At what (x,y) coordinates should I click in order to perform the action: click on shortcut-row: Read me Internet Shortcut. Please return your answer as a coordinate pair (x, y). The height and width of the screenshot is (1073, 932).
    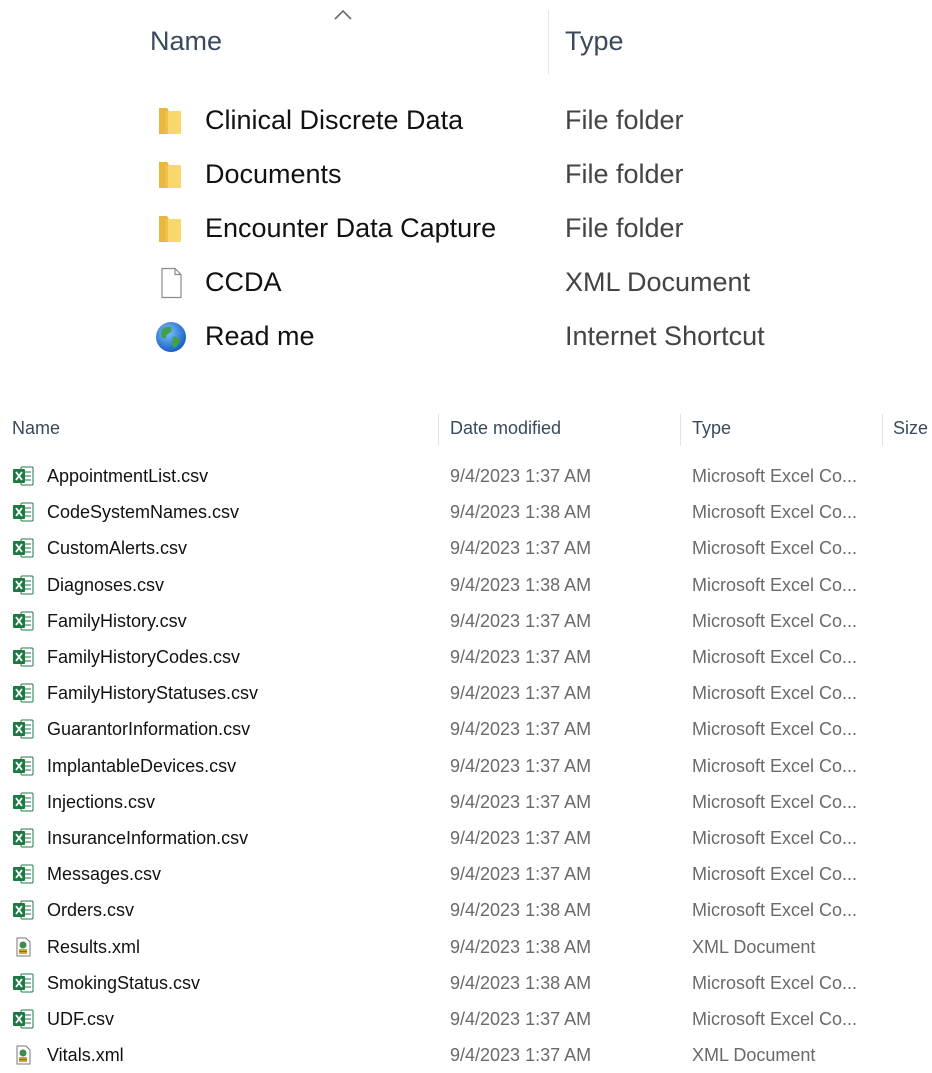
    Looking at the image, I should click on (500, 337).